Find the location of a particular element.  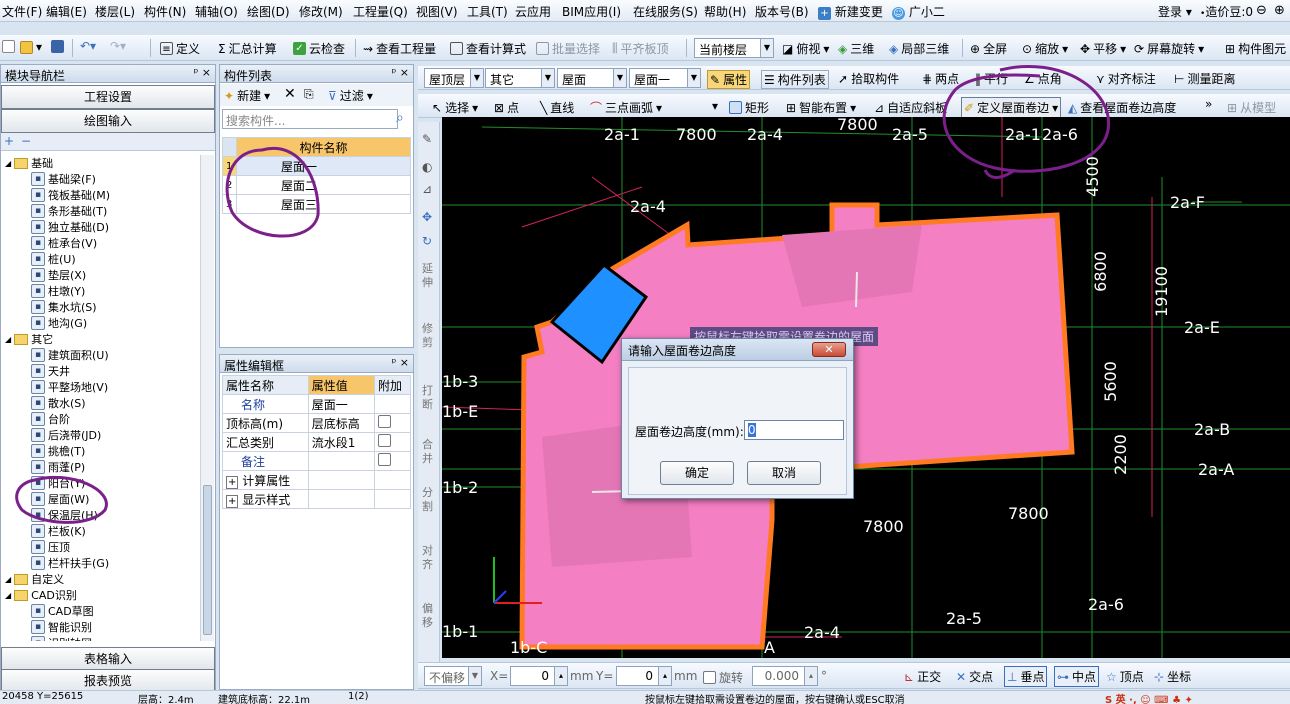

open-file-icon: ▾ is located at coordinates (31, 47).